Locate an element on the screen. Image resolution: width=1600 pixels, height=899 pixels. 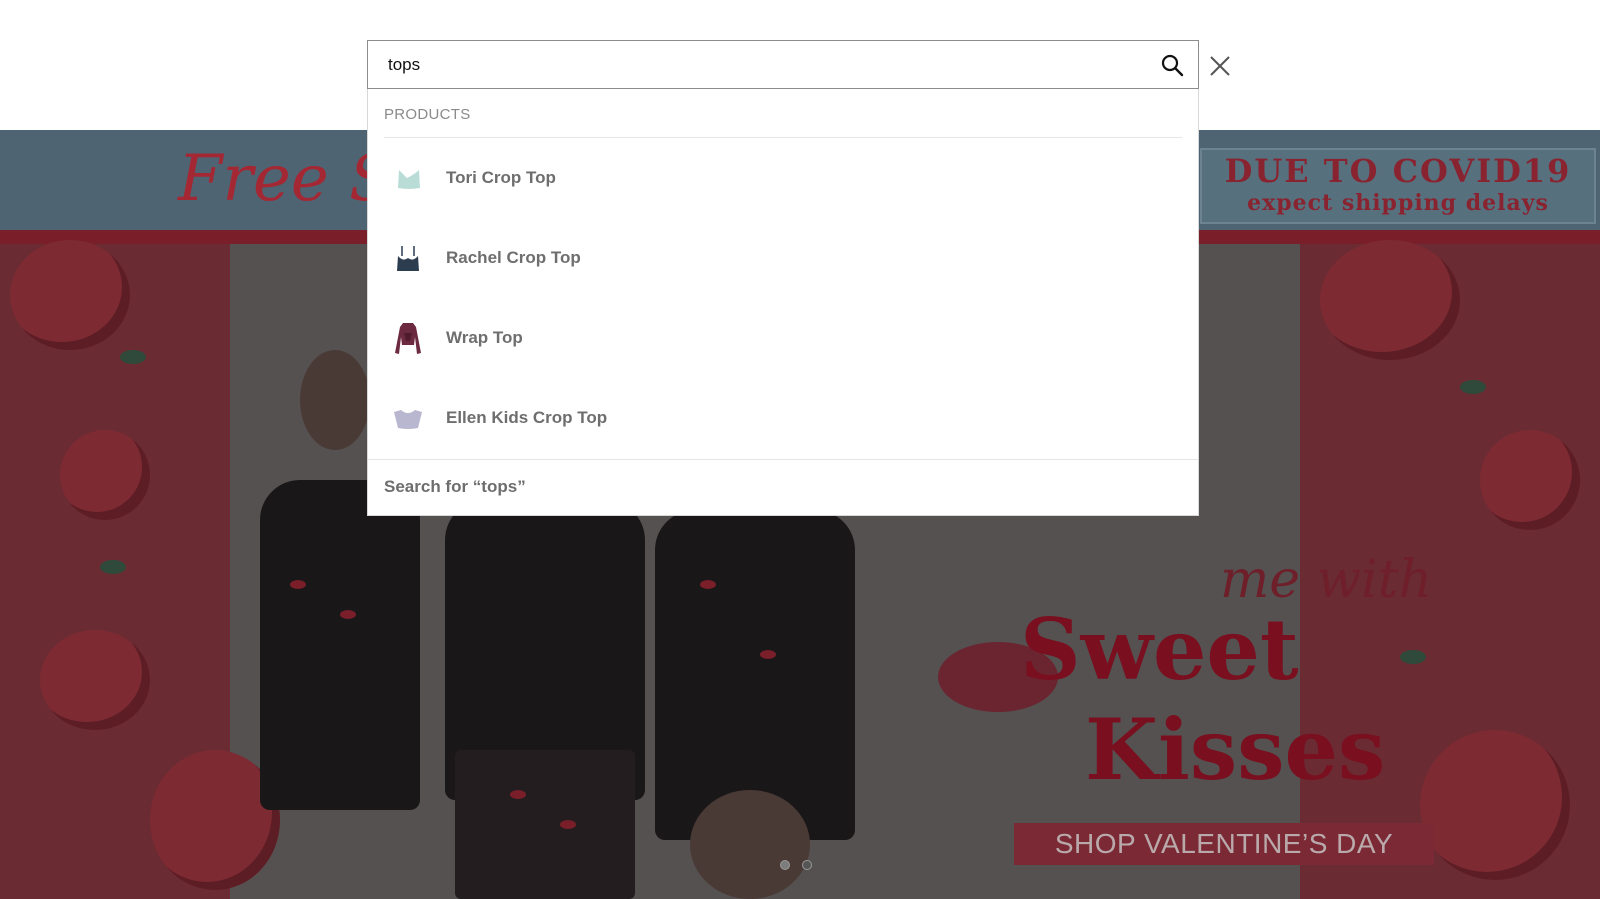
hero-title-line-2: Kisses is located at coordinates (1235, 749).